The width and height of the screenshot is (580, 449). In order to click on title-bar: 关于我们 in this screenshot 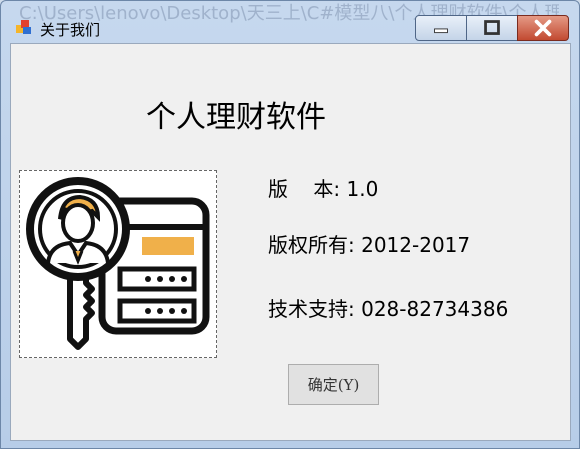, I will do `click(290, 21)`.